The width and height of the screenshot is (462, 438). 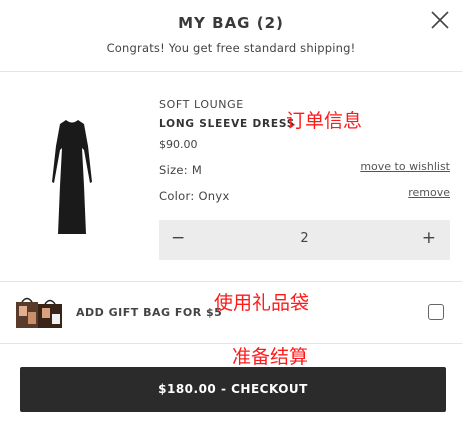 I want to click on bag-title: MY BAG (2), so click(x=231, y=23).